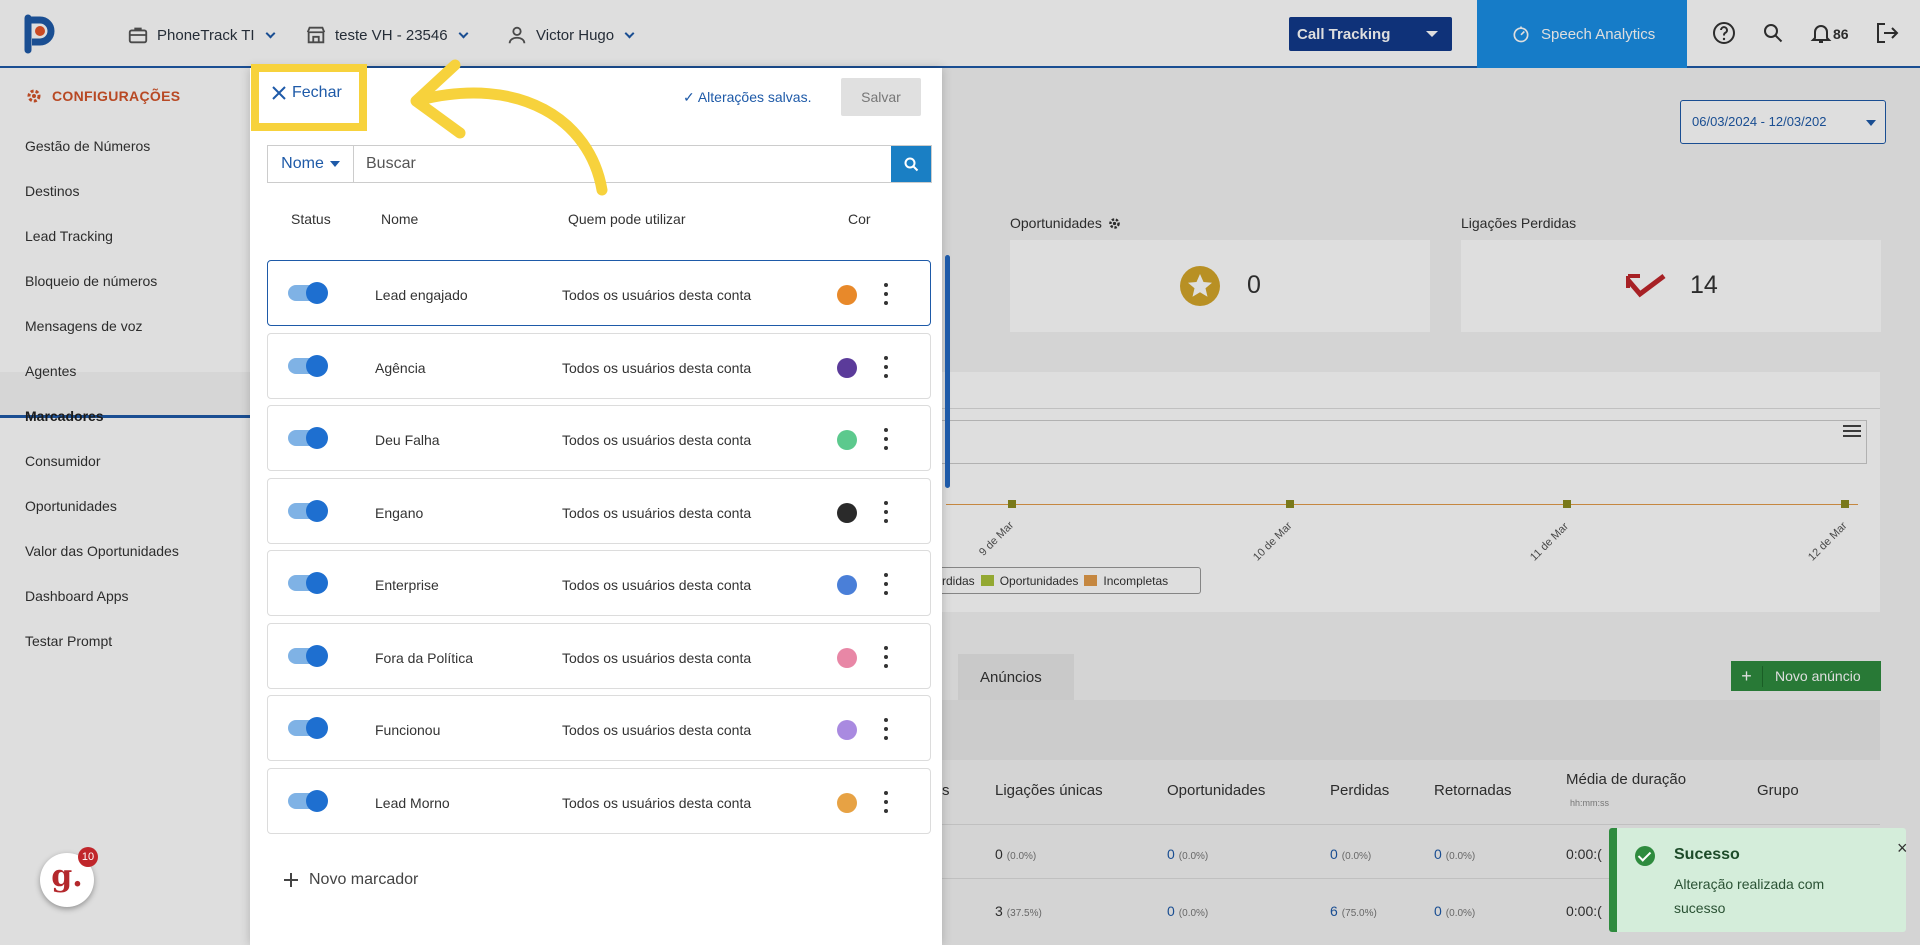 This screenshot has width=1920, height=945. I want to click on marker-name: Enterprise, so click(407, 585).